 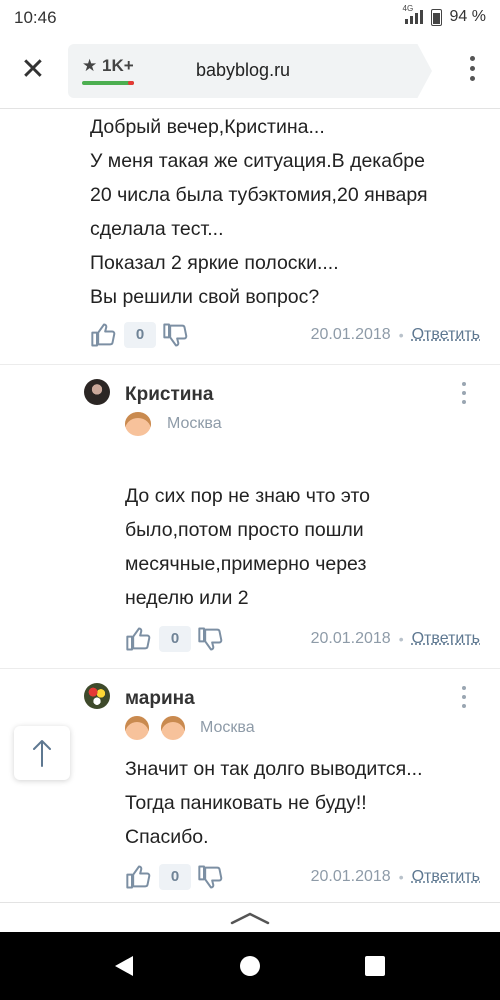 I want to click on scroll-up-icon, so click(x=42, y=753).